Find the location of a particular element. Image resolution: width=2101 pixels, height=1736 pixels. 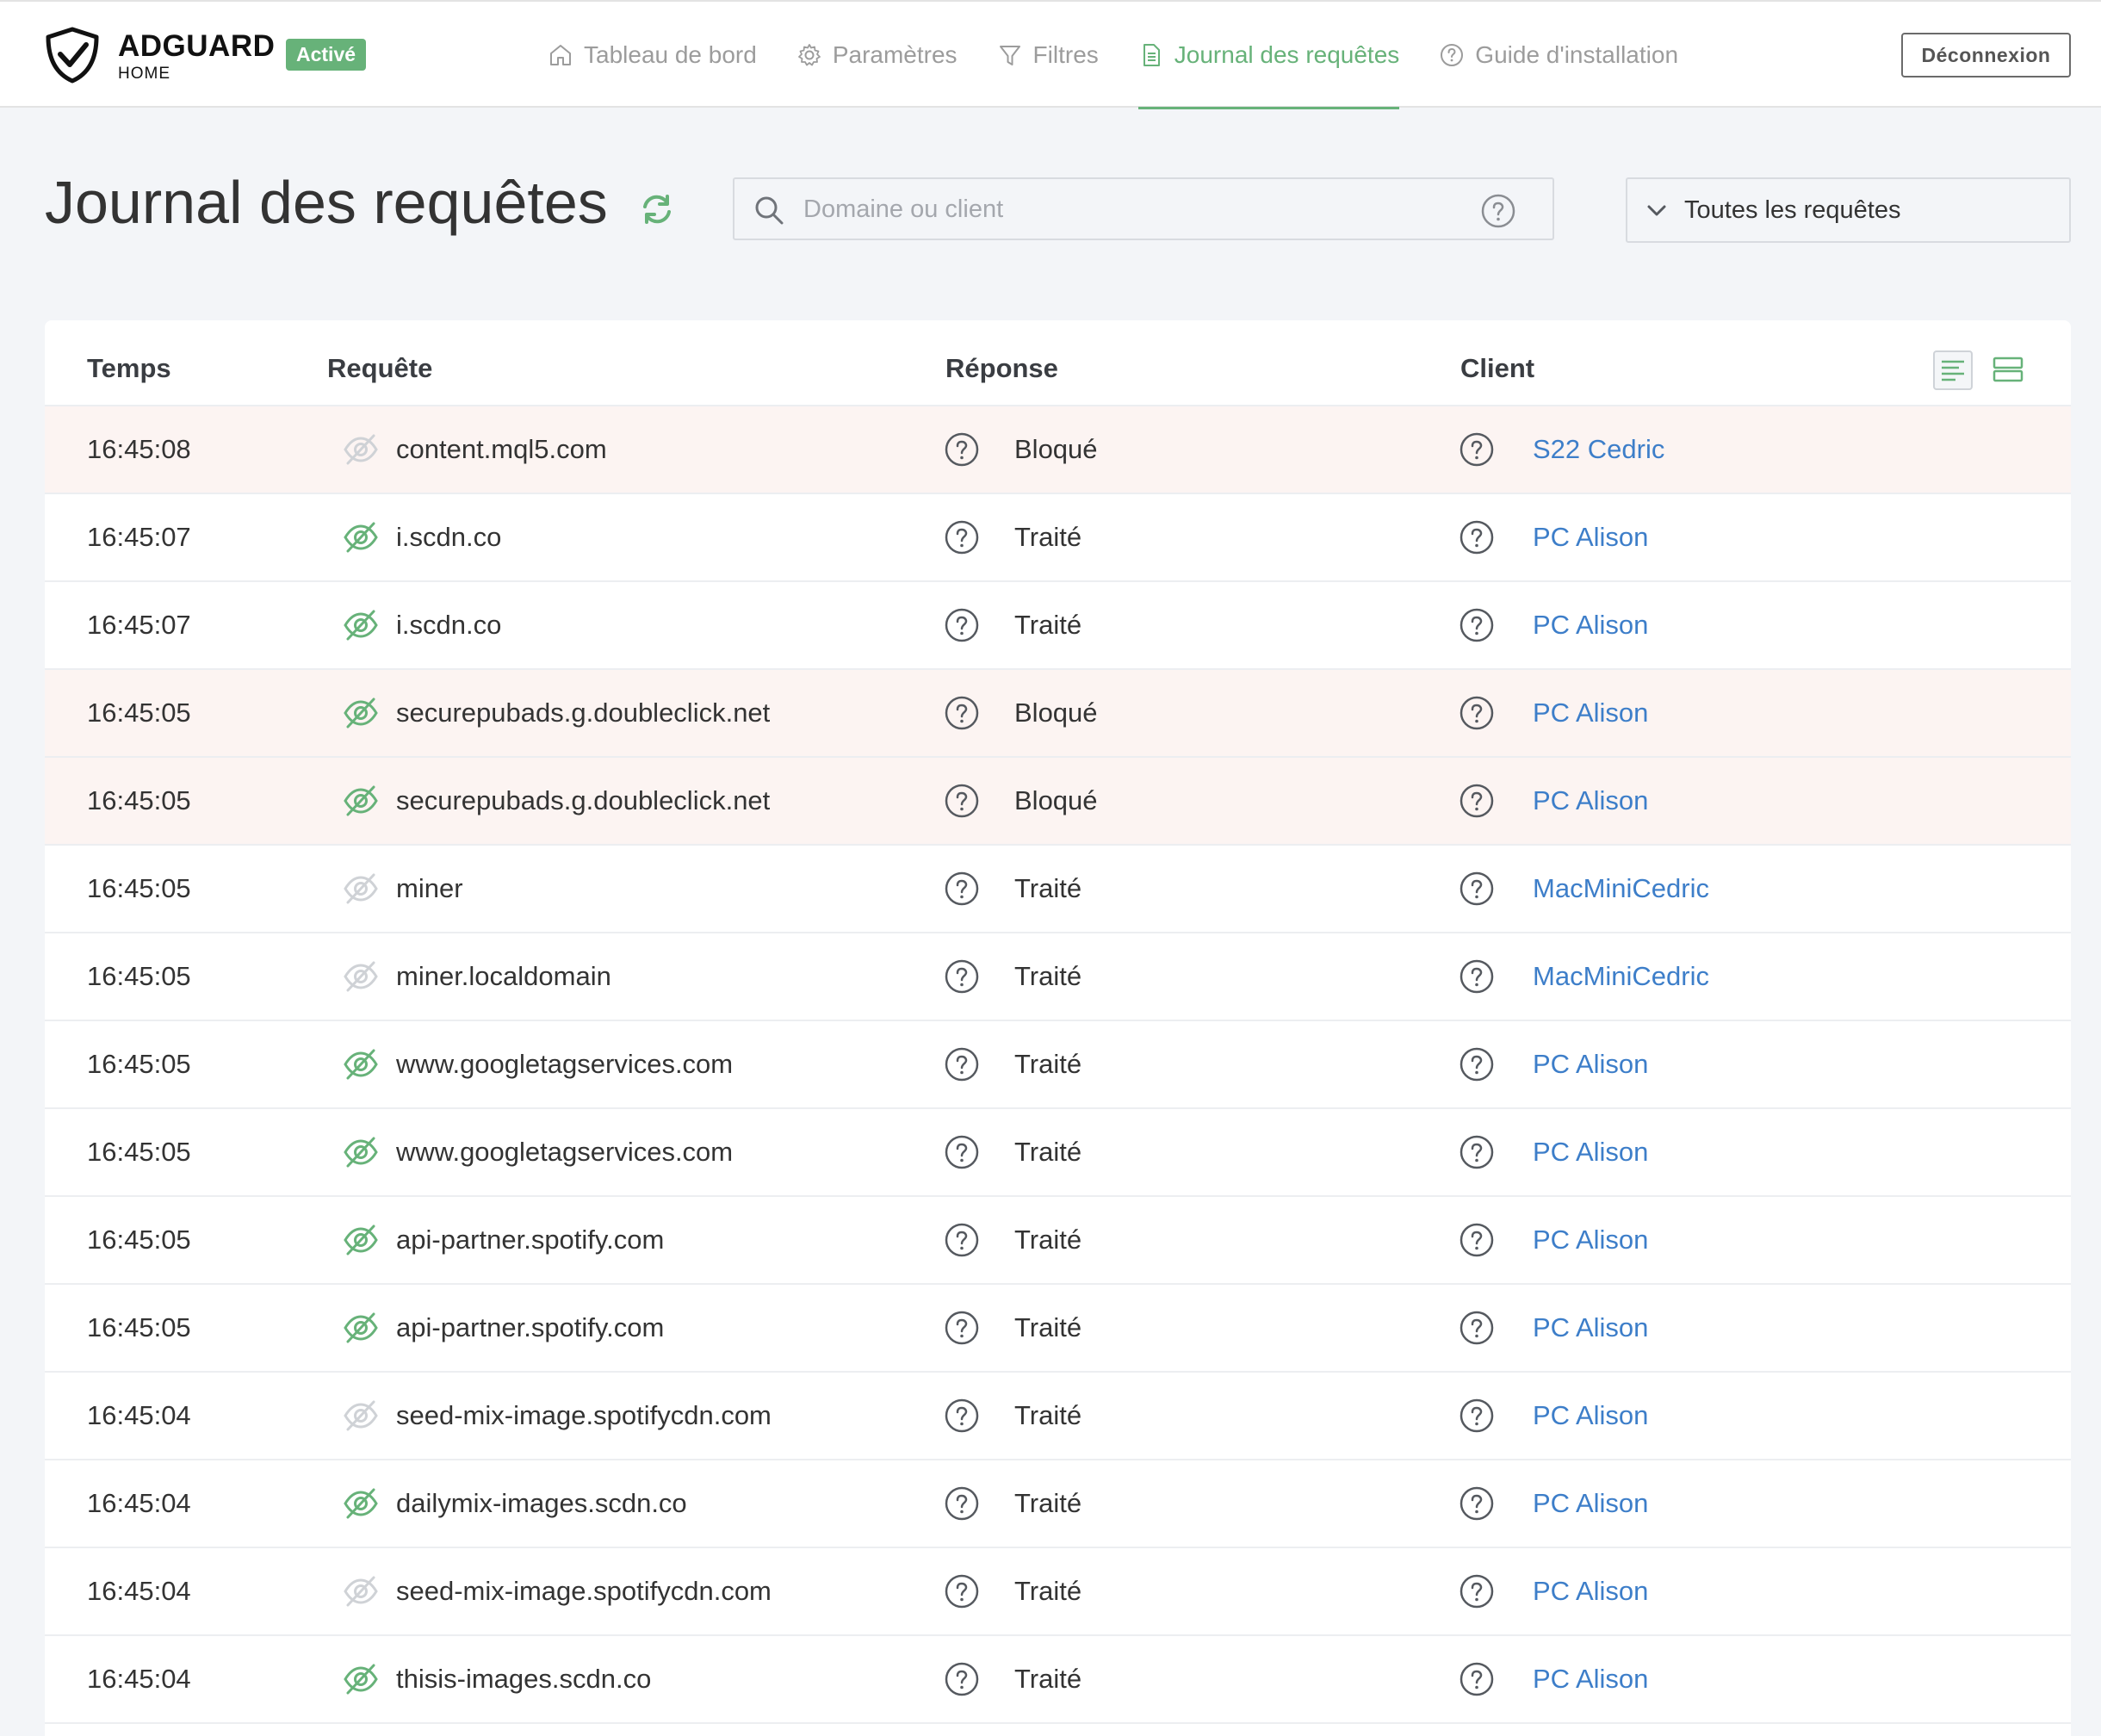

nav-item-setup-guide: Guide d'installation is located at coordinates (1558, 55).